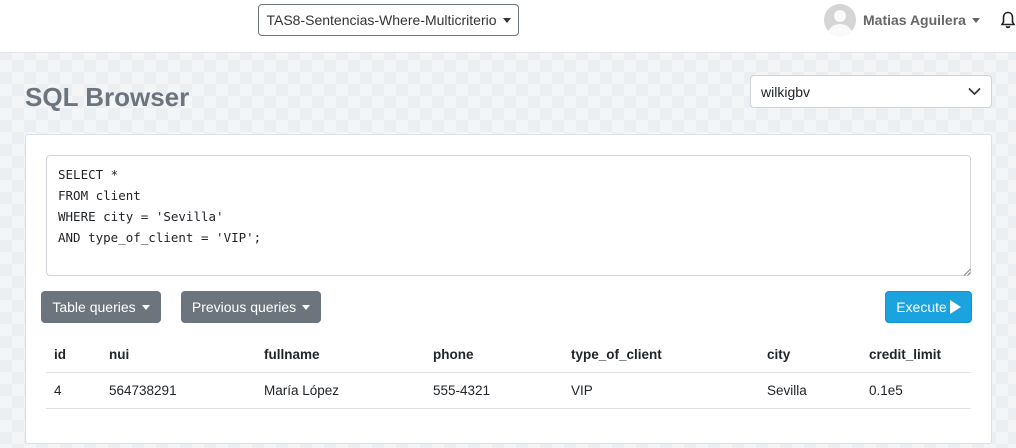 This screenshot has height=448, width=1016. What do you see at coordinates (94, 307) in the screenshot?
I see `table-queries-label: Table queries` at bounding box center [94, 307].